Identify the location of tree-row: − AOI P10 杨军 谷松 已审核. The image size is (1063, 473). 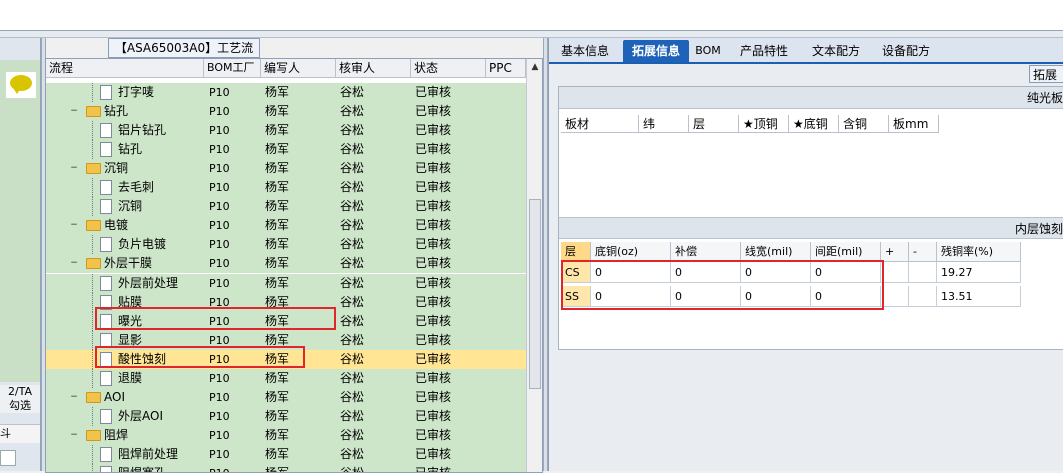
(286, 397).